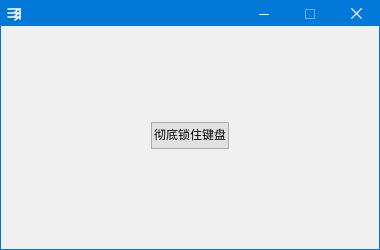 Image resolution: width=380 pixels, height=250 pixels. I want to click on maximize-button, so click(310, 13).